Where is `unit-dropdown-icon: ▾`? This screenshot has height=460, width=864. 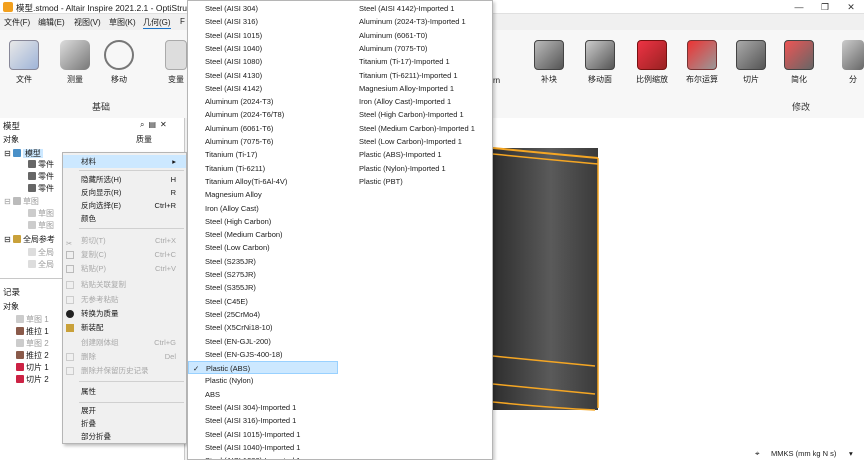 unit-dropdown-icon: ▾ is located at coordinates (851, 453).